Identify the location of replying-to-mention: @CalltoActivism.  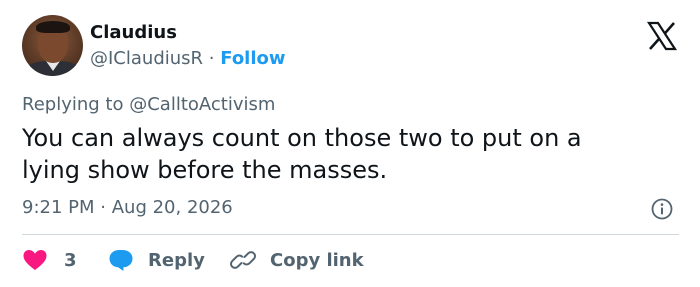
(202, 104).